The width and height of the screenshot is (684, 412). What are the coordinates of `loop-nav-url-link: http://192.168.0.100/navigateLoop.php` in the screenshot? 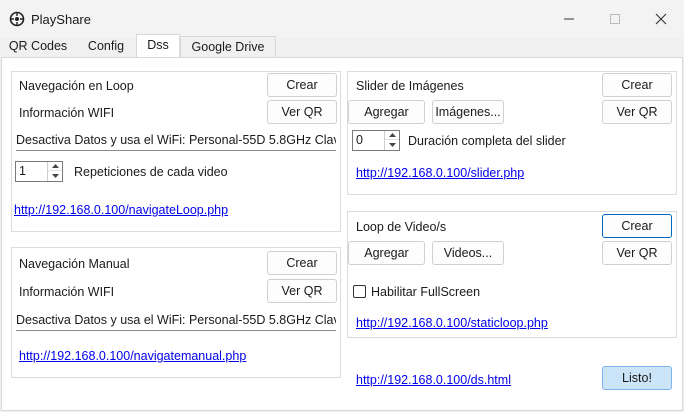 It's located at (121, 210).